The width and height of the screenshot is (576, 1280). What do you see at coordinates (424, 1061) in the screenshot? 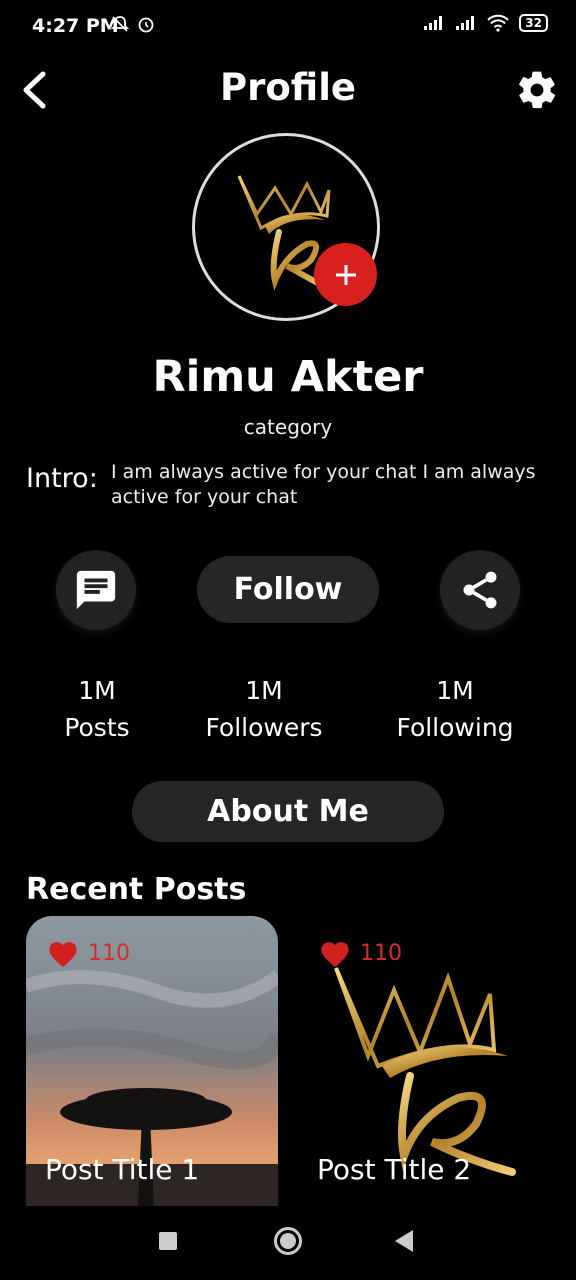
I see `post-card: 110 Post Title 2` at bounding box center [424, 1061].